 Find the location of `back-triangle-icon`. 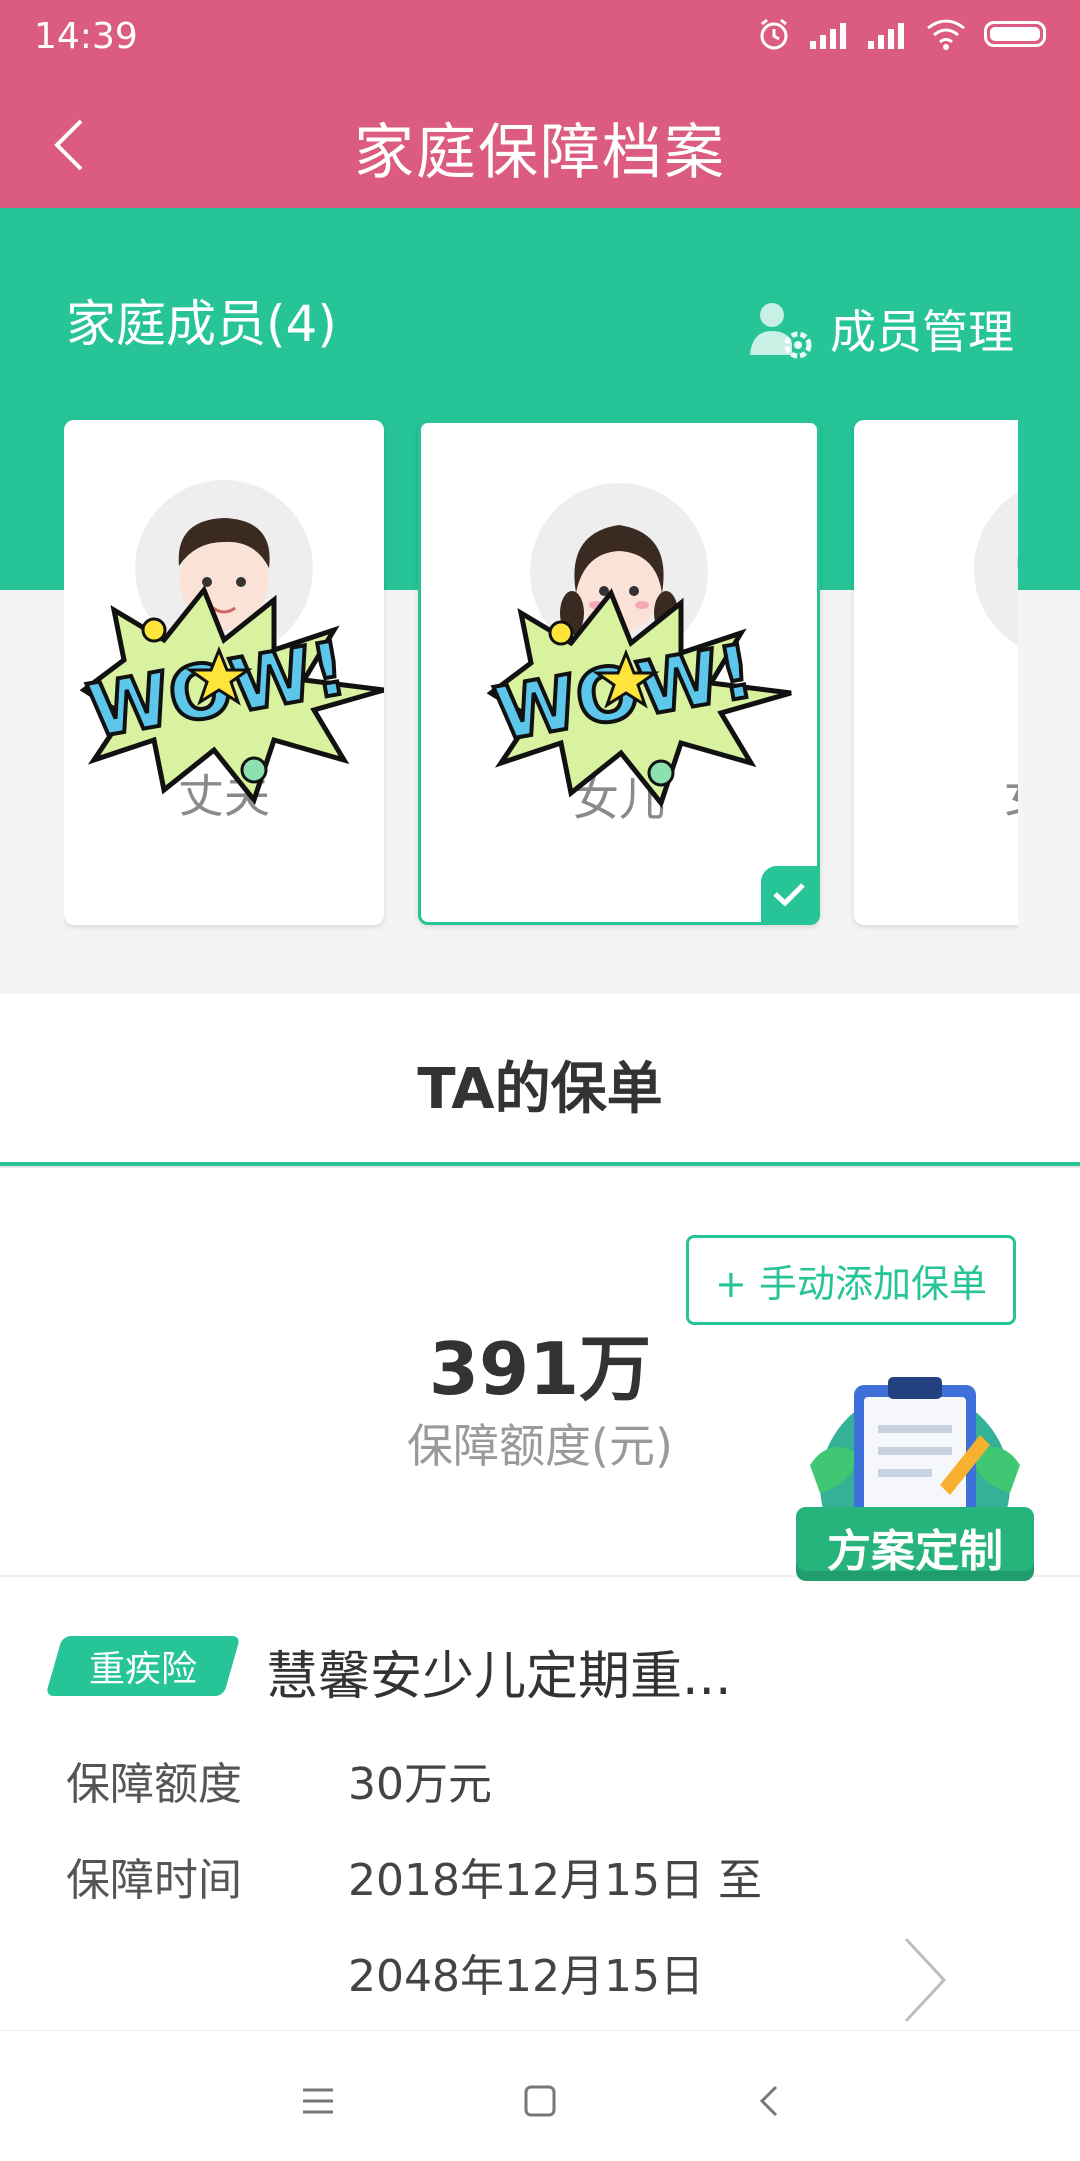

back-triangle-icon is located at coordinates (768, 2101).